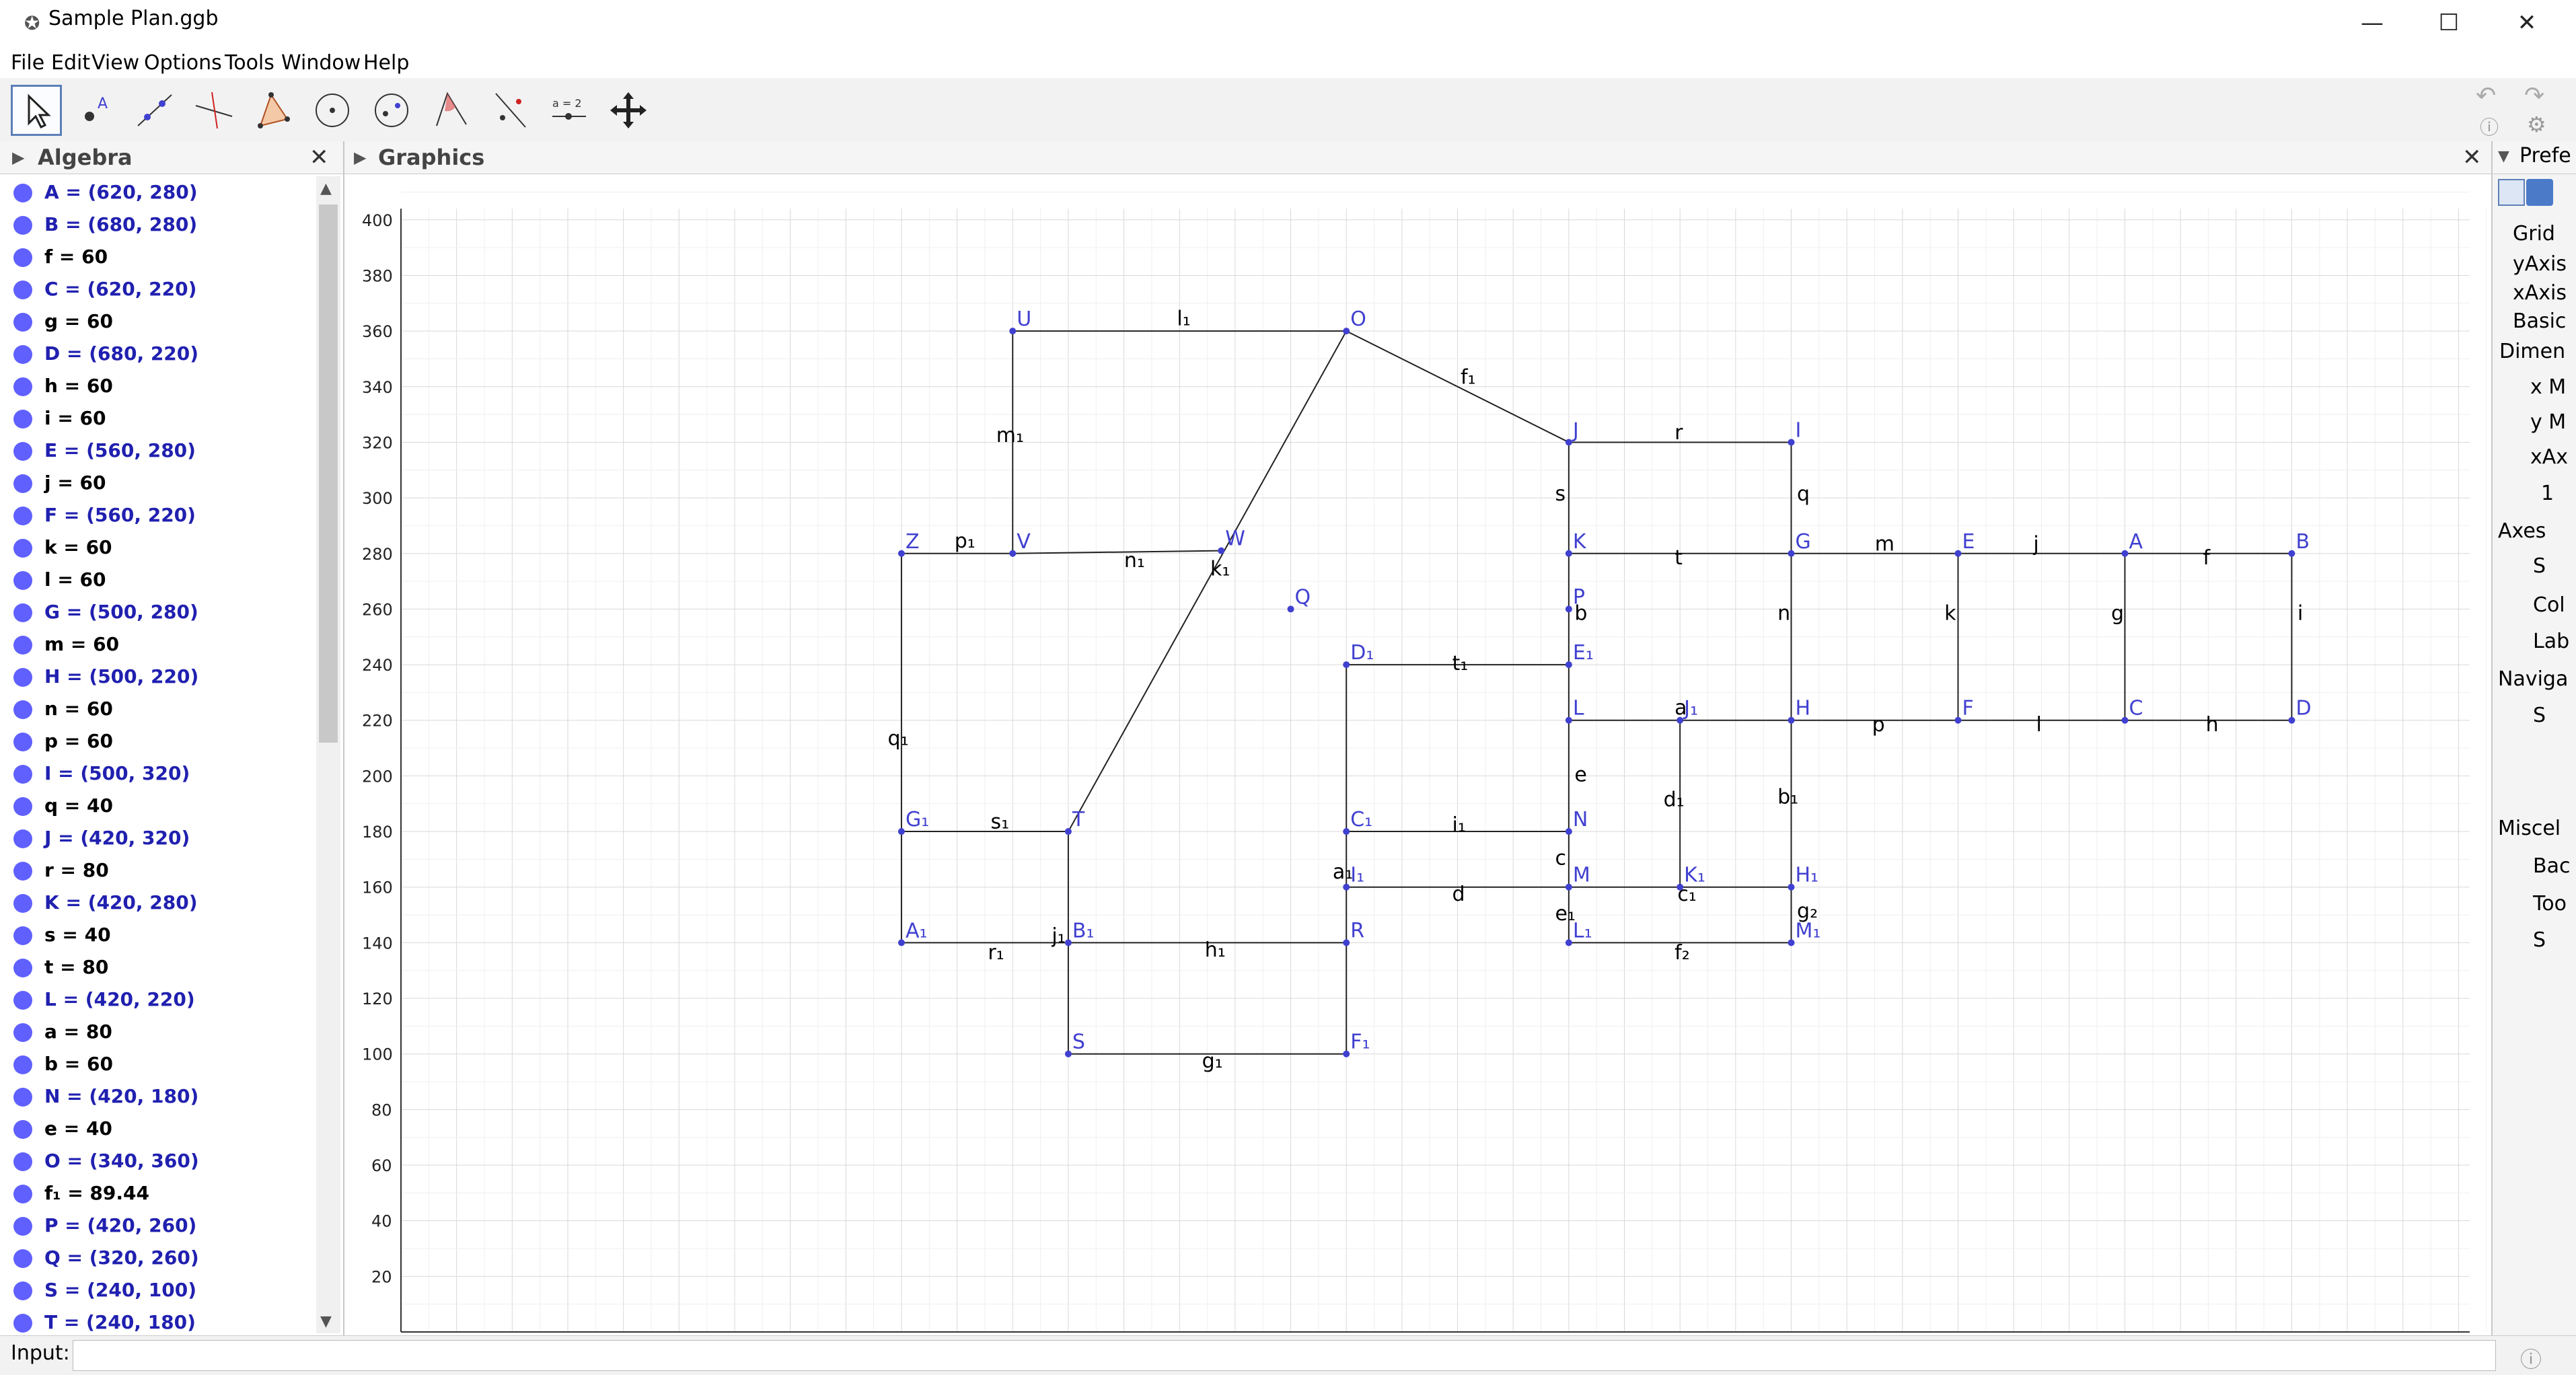 The width and height of the screenshot is (2576, 1375). What do you see at coordinates (1791, 720) in the screenshot?
I see `point-H` at bounding box center [1791, 720].